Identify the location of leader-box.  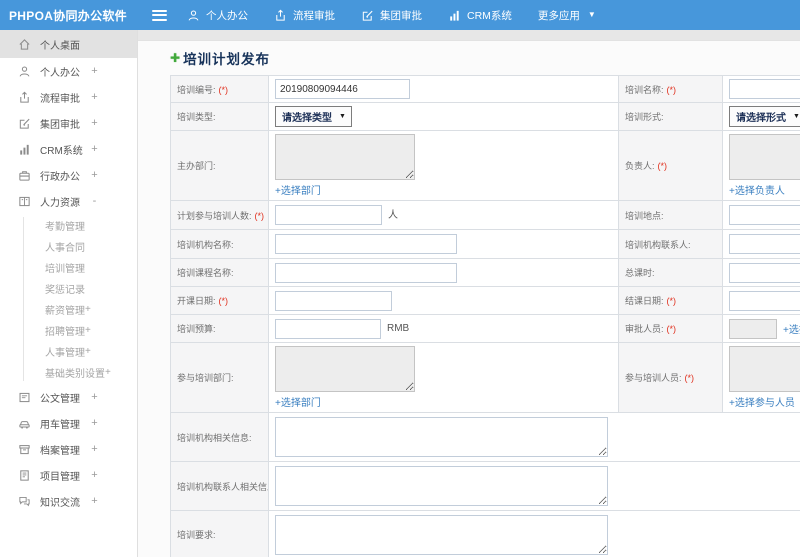
(764, 157).